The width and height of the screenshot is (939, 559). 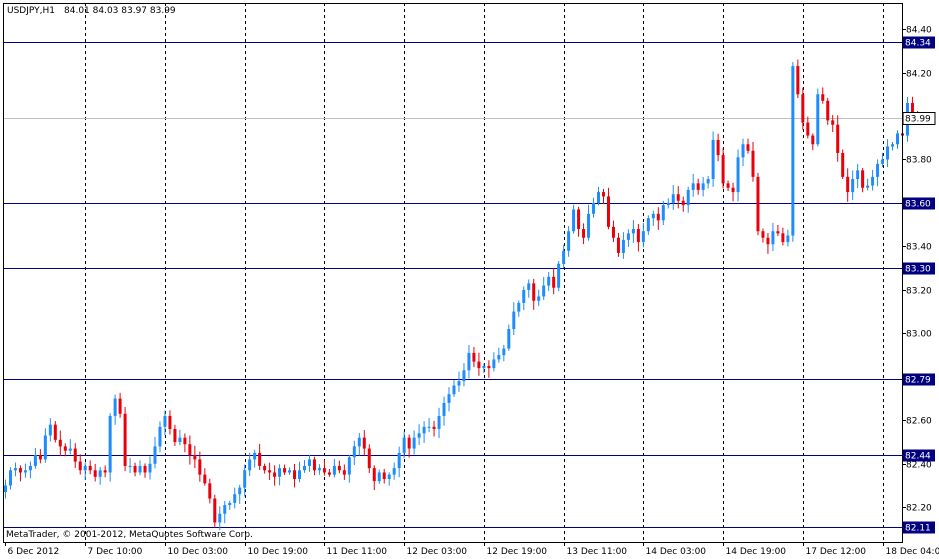 What do you see at coordinates (919, 248) in the screenshot?
I see `y-tick-label: 83.40` at bounding box center [919, 248].